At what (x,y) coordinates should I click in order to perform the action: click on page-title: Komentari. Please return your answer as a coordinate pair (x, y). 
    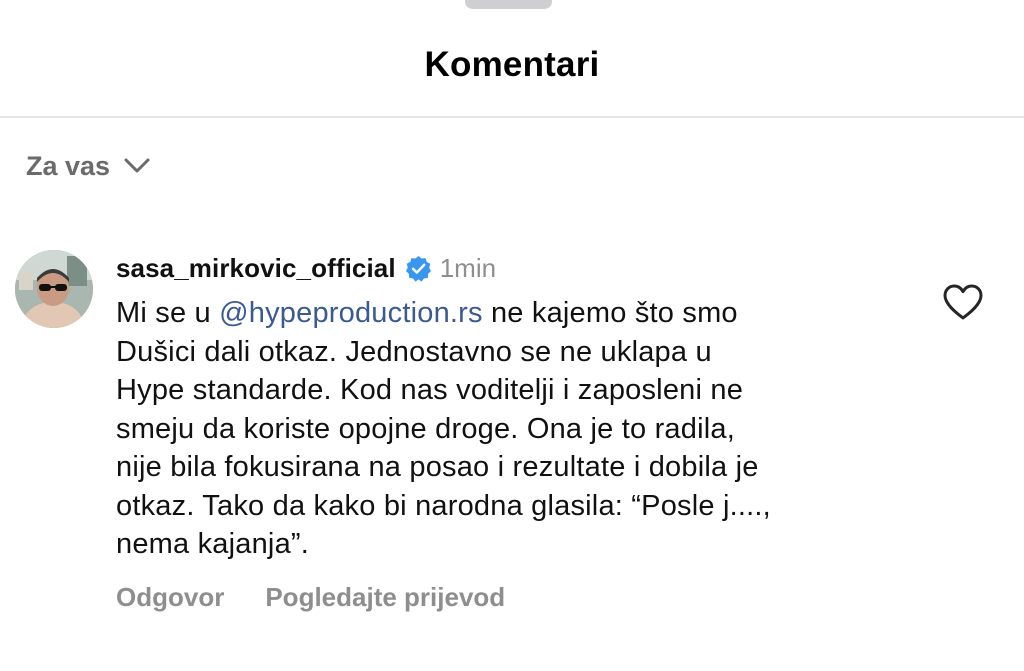
    Looking at the image, I should click on (512, 64).